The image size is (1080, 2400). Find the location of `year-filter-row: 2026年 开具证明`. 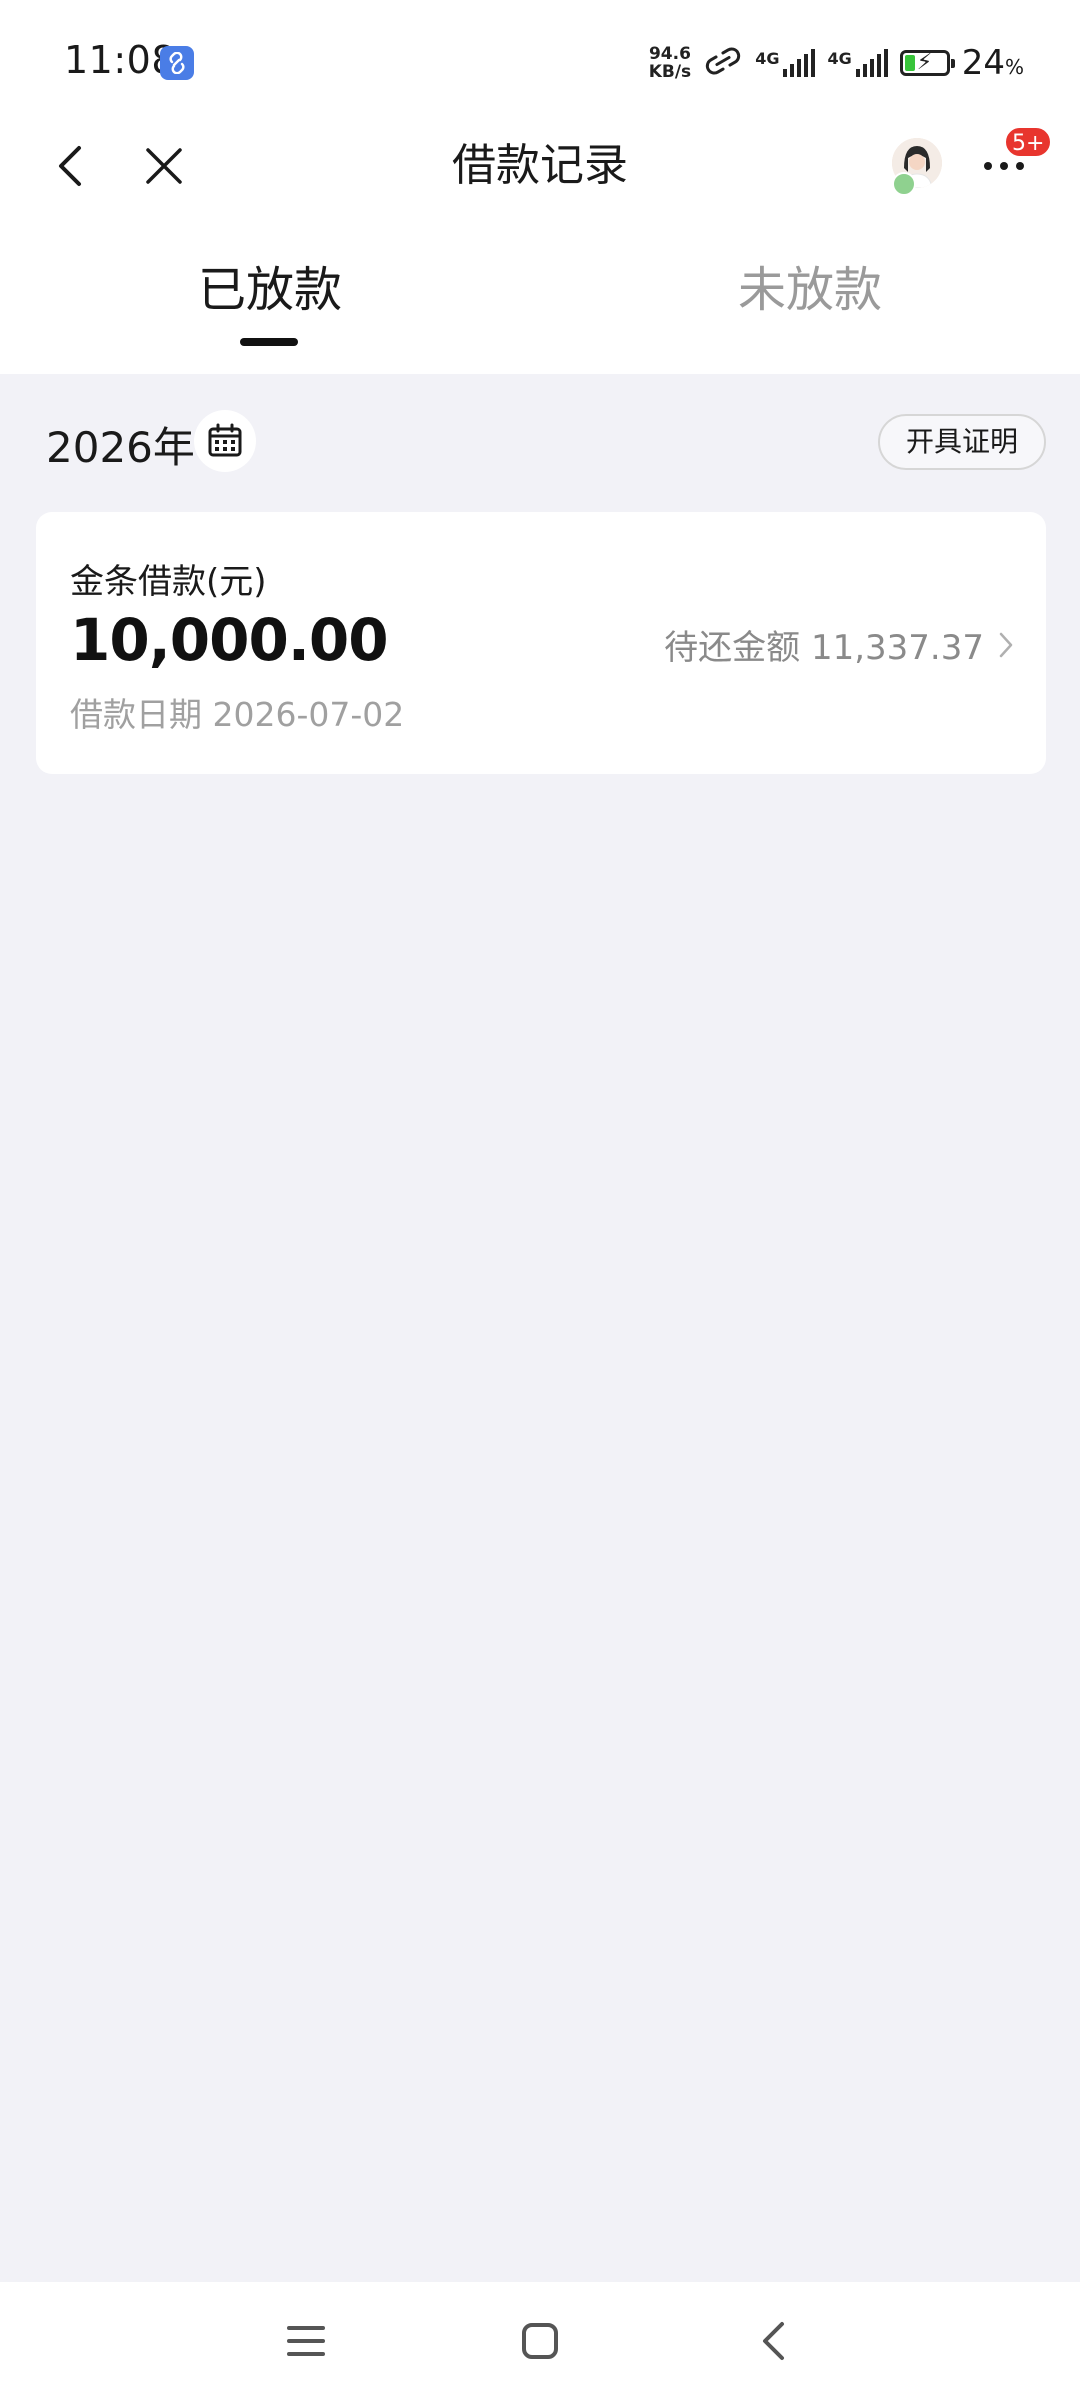

year-filter-row: 2026年 开具证明 is located at coordinates (540, 439).